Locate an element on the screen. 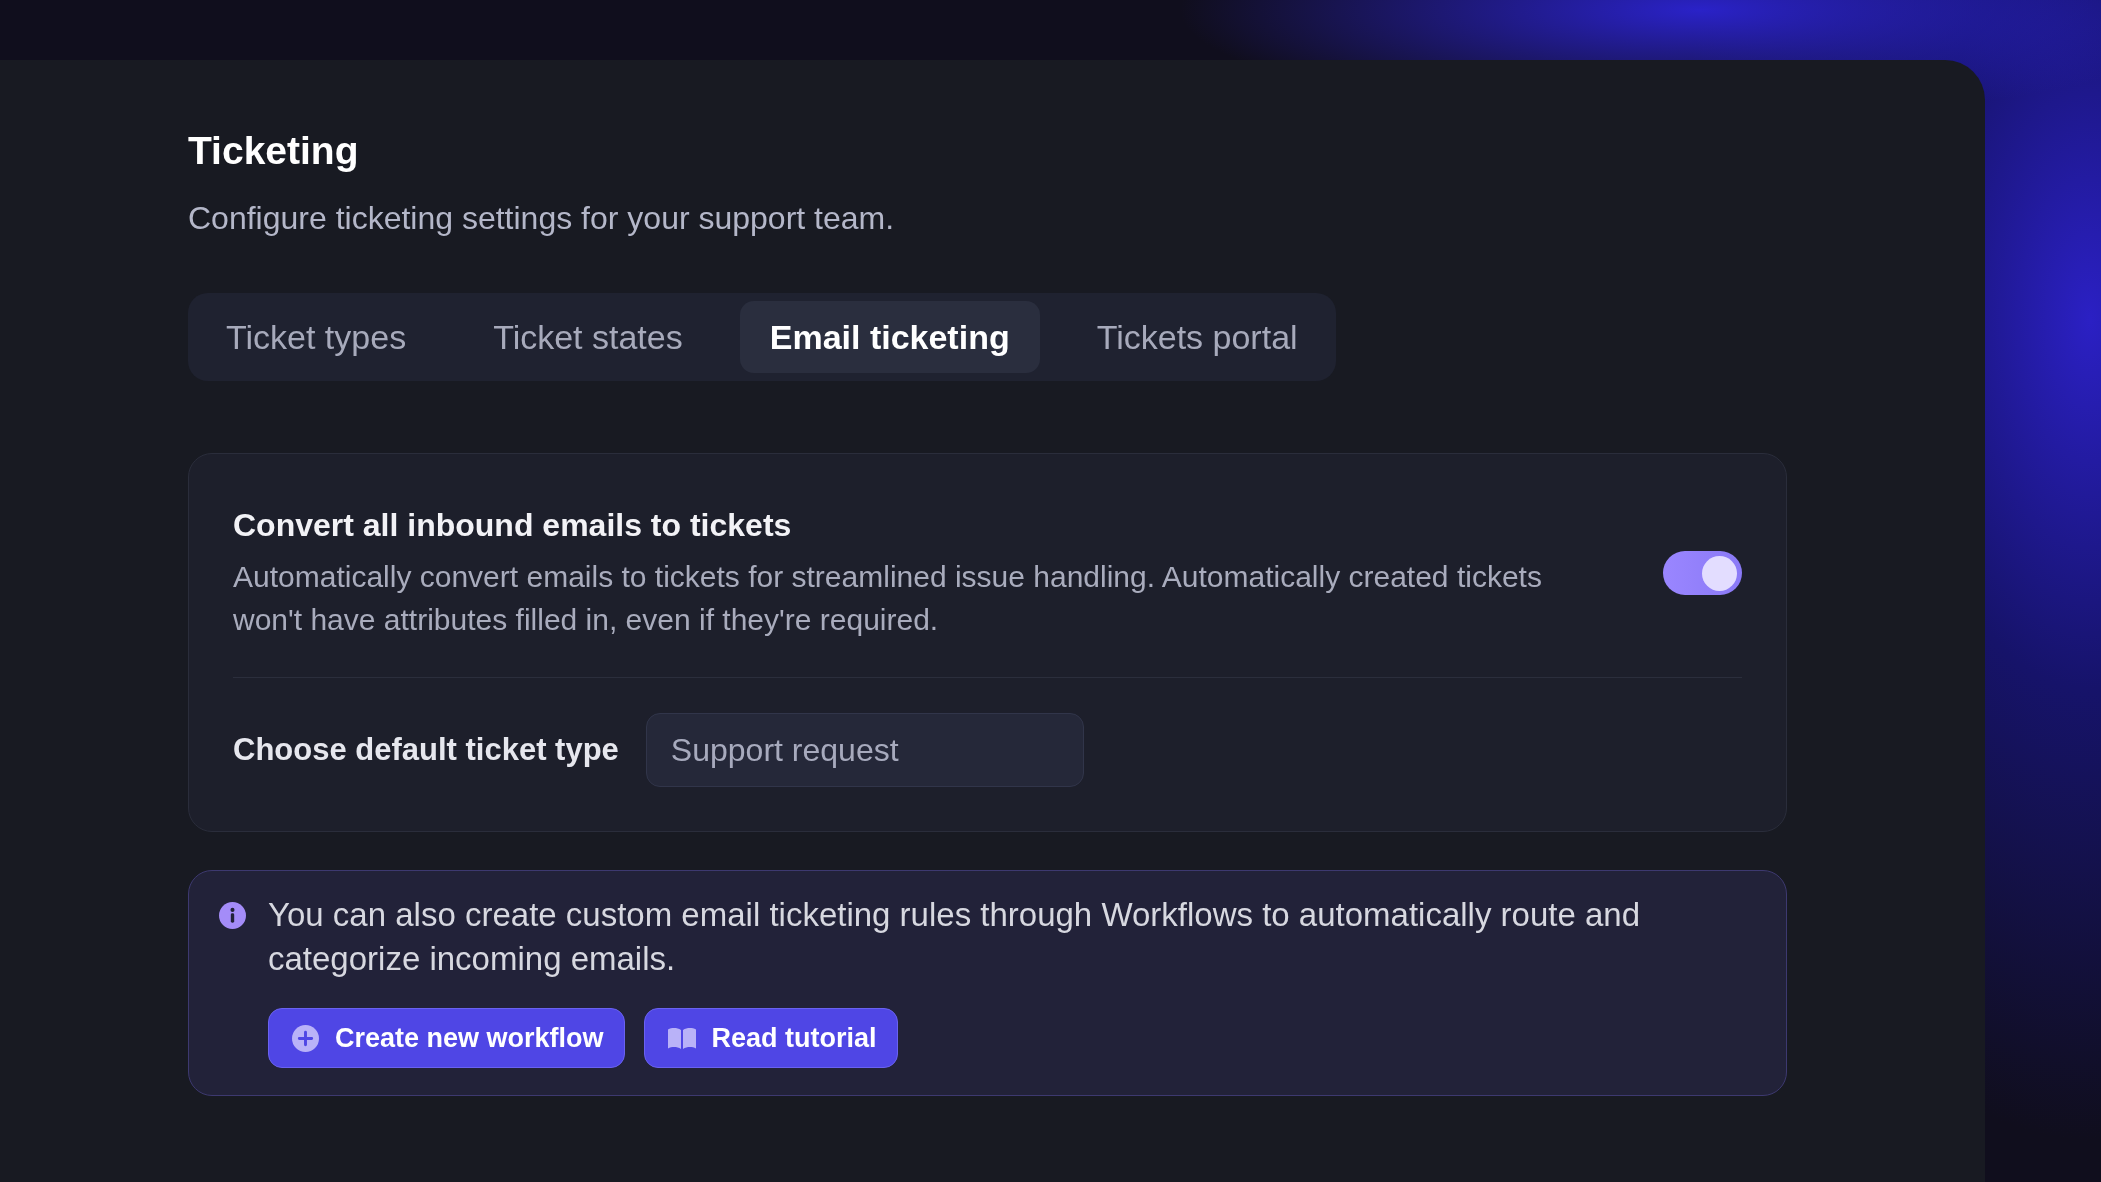 The width and height of the screenshot is (2101, 1182). info-text: You can also create custom email ticketing rules through Workflows to automatically route and categorize incoming emails. is located at coordinates (955, 937).